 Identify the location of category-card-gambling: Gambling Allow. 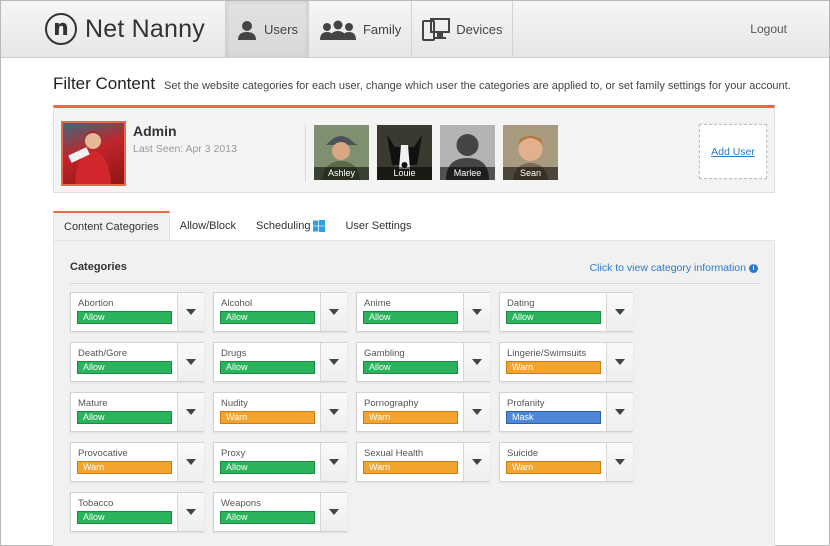
(423, 362).